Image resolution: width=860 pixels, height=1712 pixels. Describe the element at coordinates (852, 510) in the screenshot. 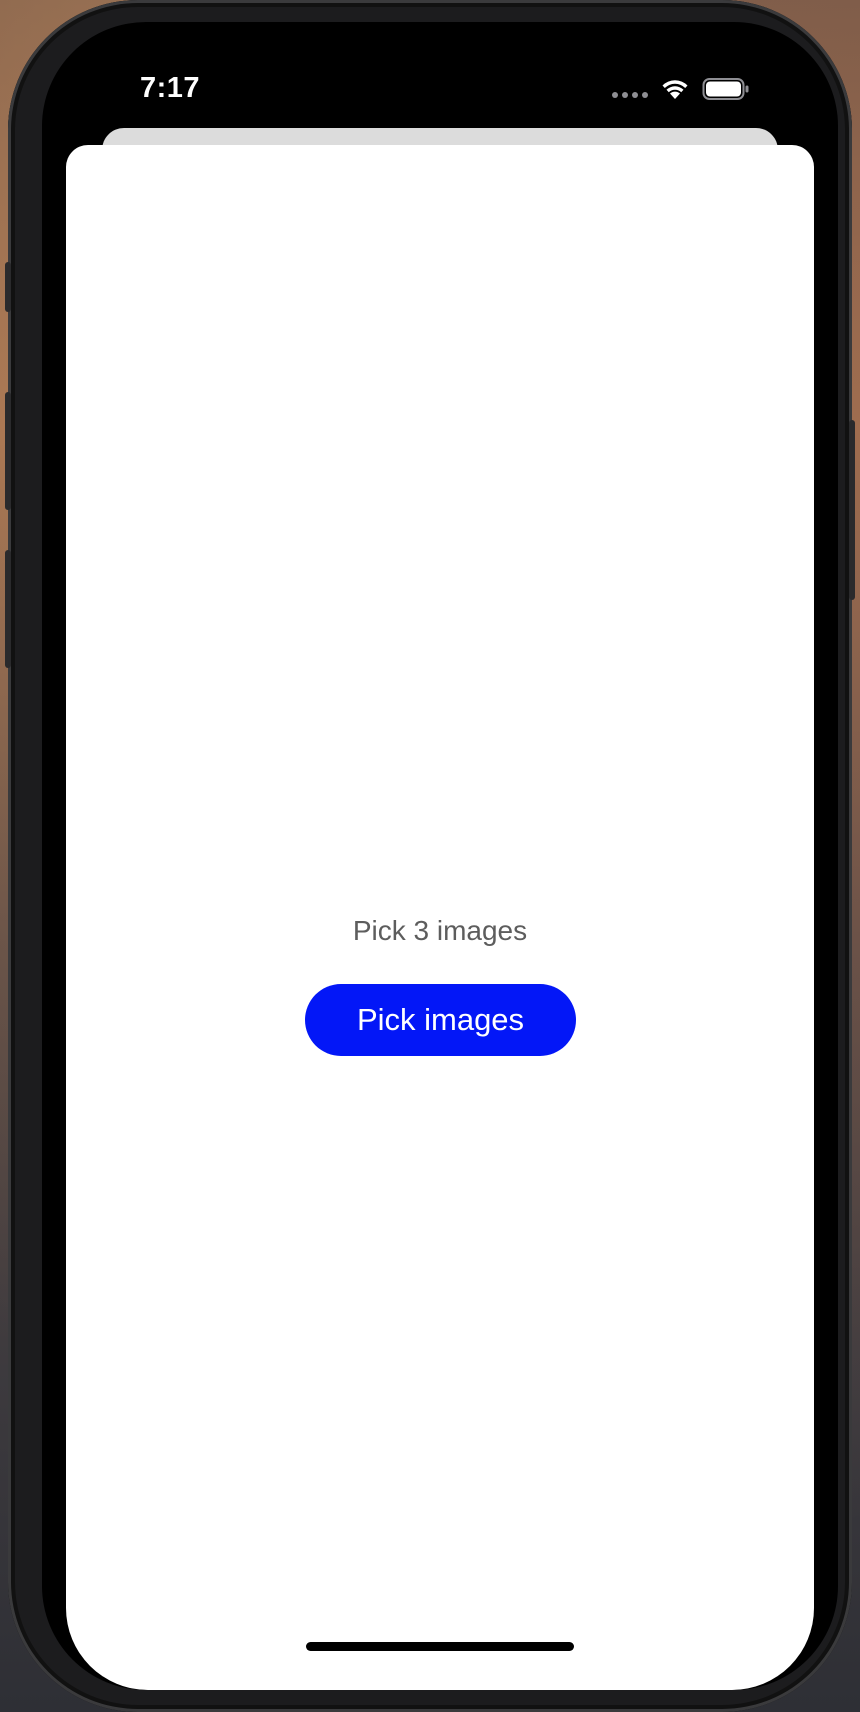

I see `power-button` at that location.